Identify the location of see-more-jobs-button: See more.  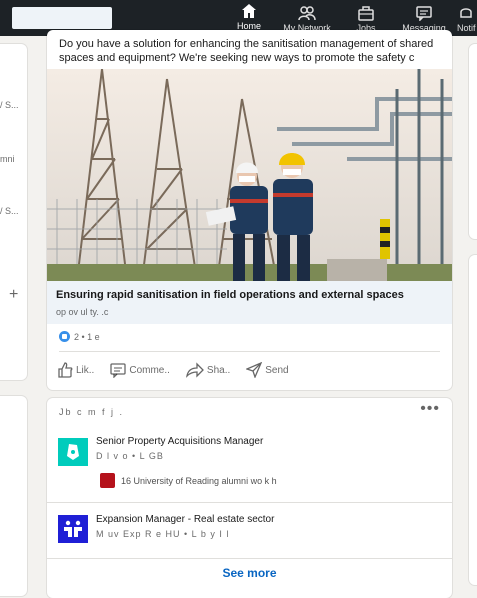
(249, 569).